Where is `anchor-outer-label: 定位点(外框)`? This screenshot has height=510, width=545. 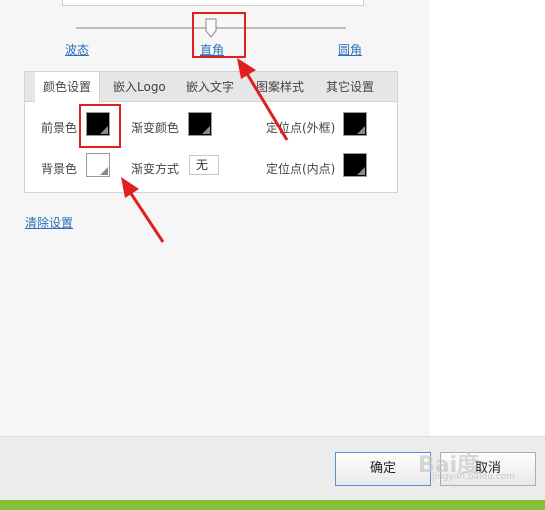
anchor-outer-label: 定位点(外框) is located at coordinates (301, 128).